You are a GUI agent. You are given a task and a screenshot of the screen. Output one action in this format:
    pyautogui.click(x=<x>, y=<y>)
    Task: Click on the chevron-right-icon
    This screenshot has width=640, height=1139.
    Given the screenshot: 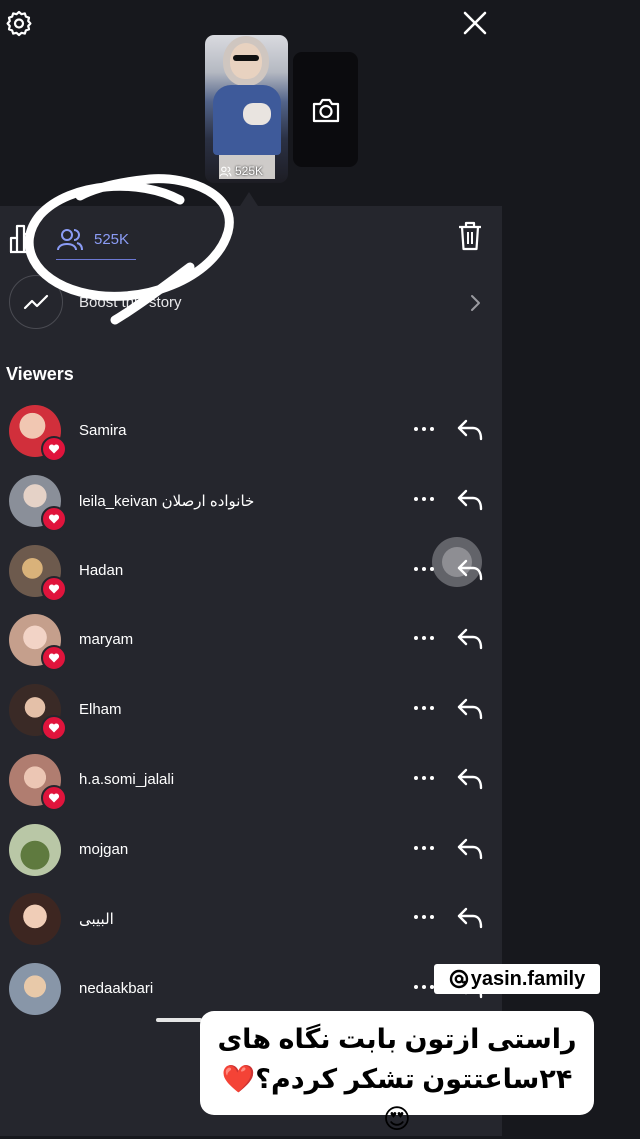 What is the action you would take?
    pyautogui.click(x=475, y=303)
    